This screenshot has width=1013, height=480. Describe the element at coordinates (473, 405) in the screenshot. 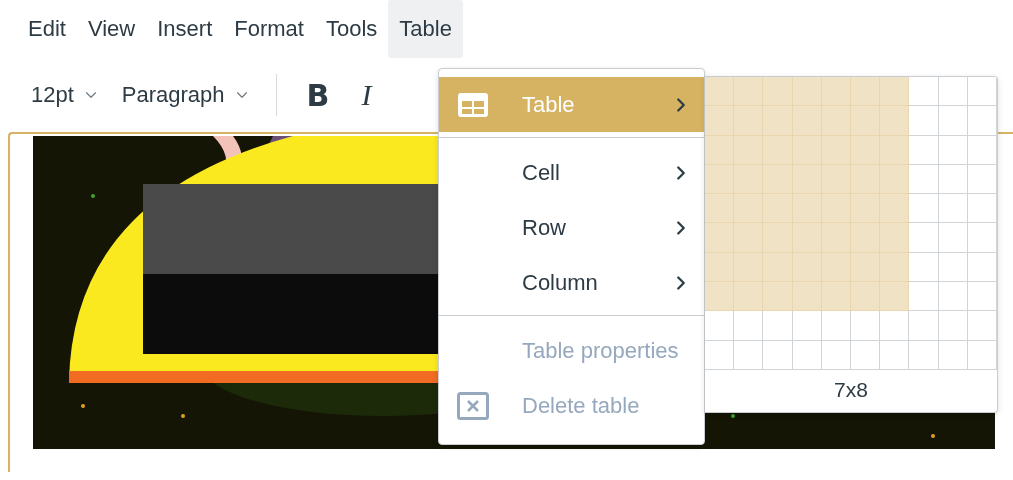

I see `delete-table-icon` at that location.